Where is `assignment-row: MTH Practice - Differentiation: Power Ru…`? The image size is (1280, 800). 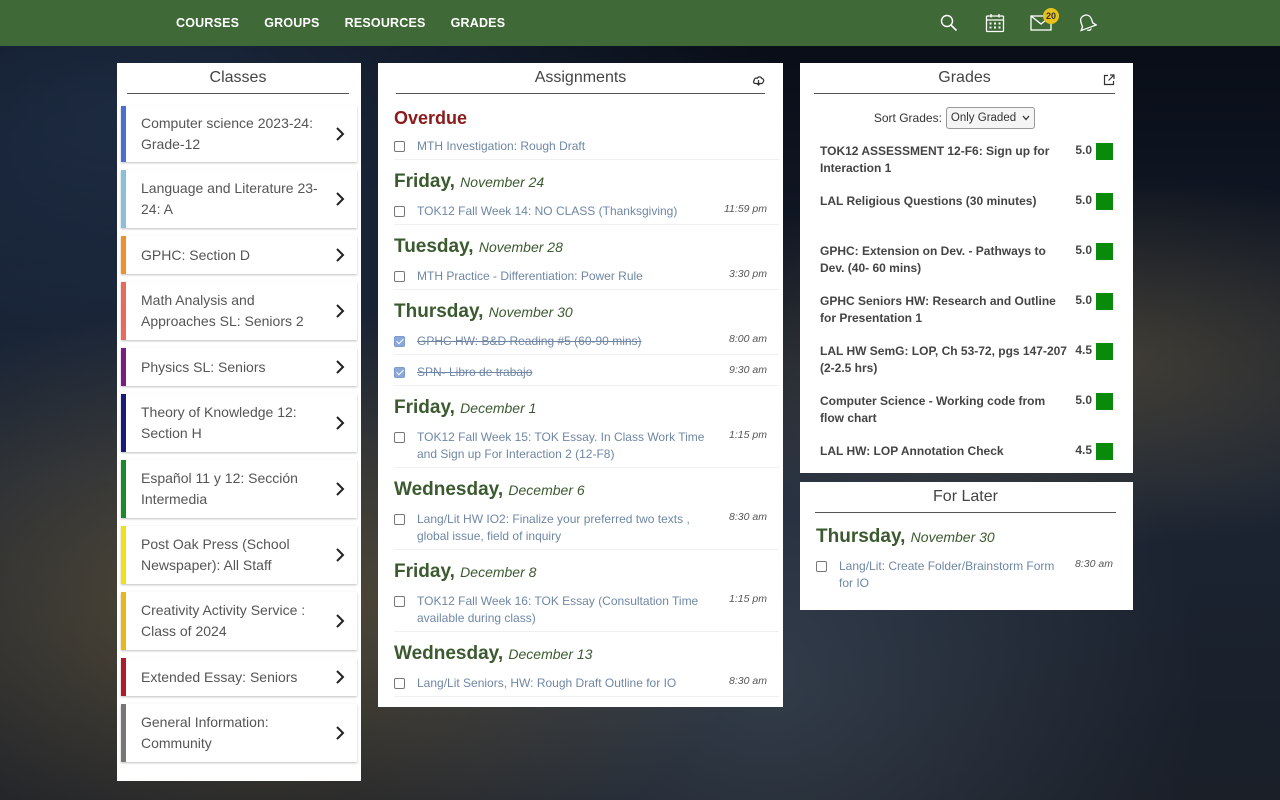 assignment-row: MTH Practice - Differentiation: Power Ru… is located at coordinates (586, 274).